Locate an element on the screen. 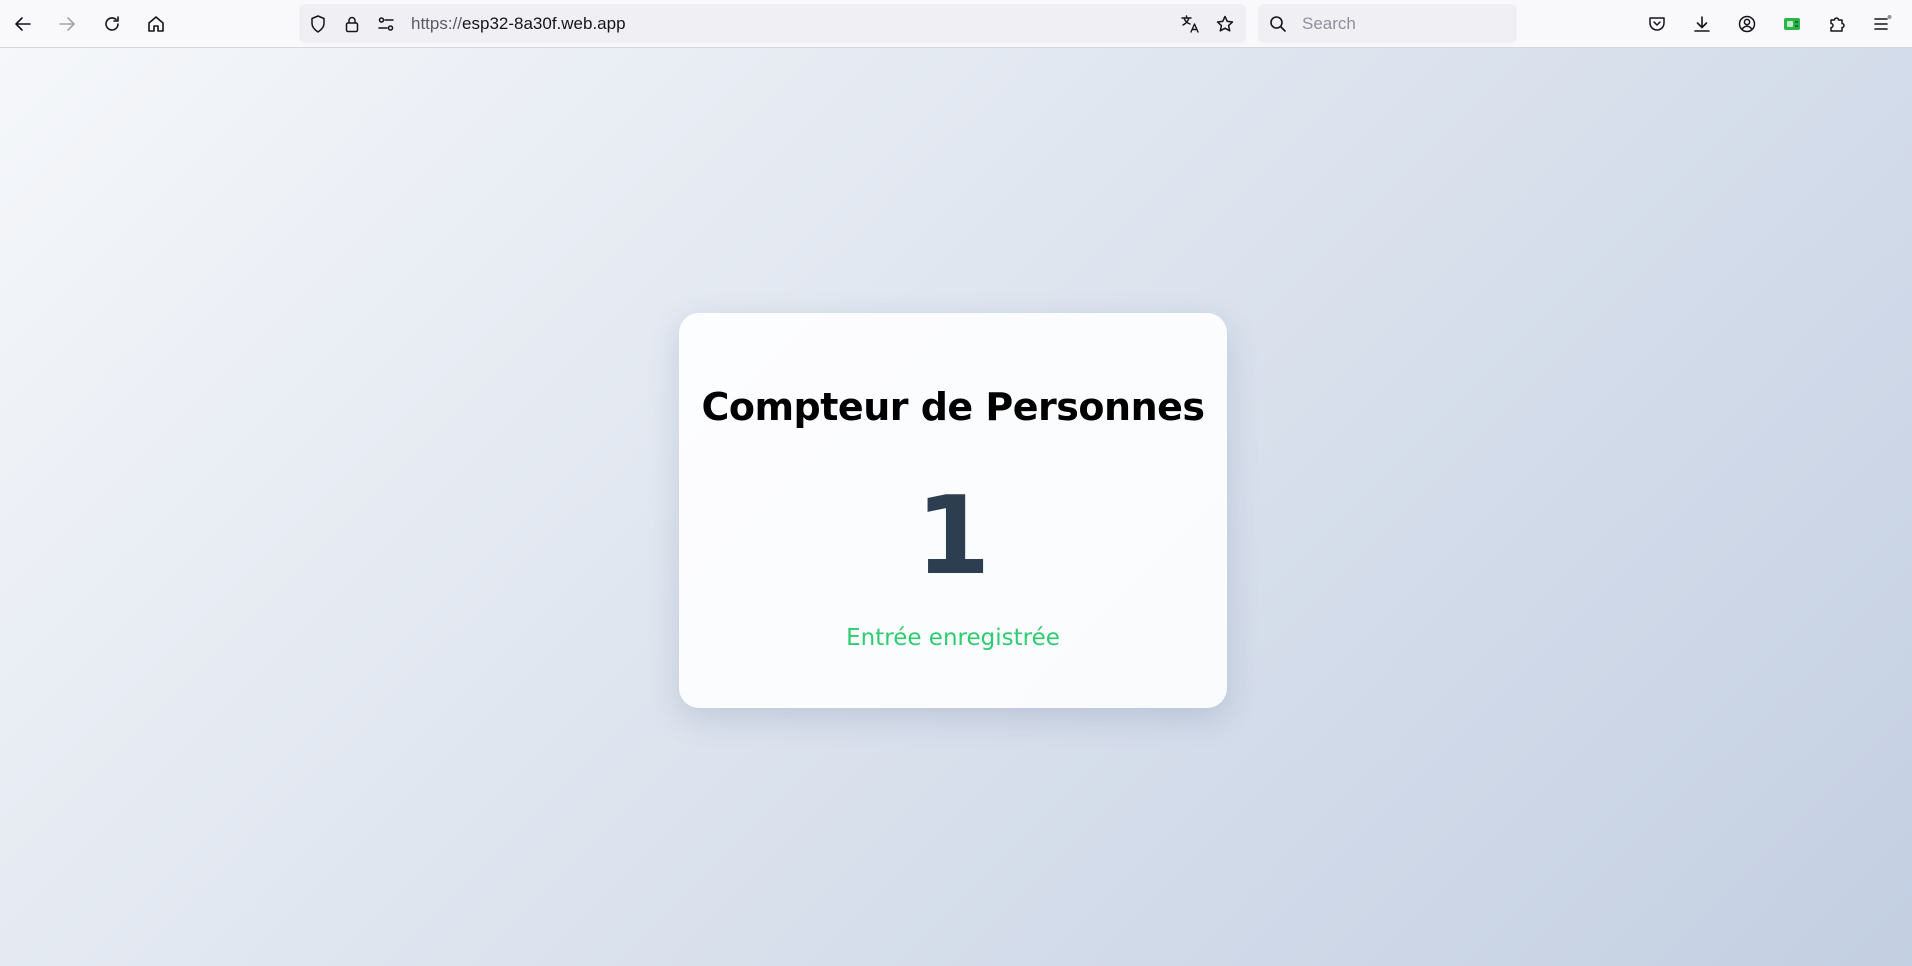 The width and height of the screenshot is (1912, 966). account-icon is located at coordinates (1747, 24).